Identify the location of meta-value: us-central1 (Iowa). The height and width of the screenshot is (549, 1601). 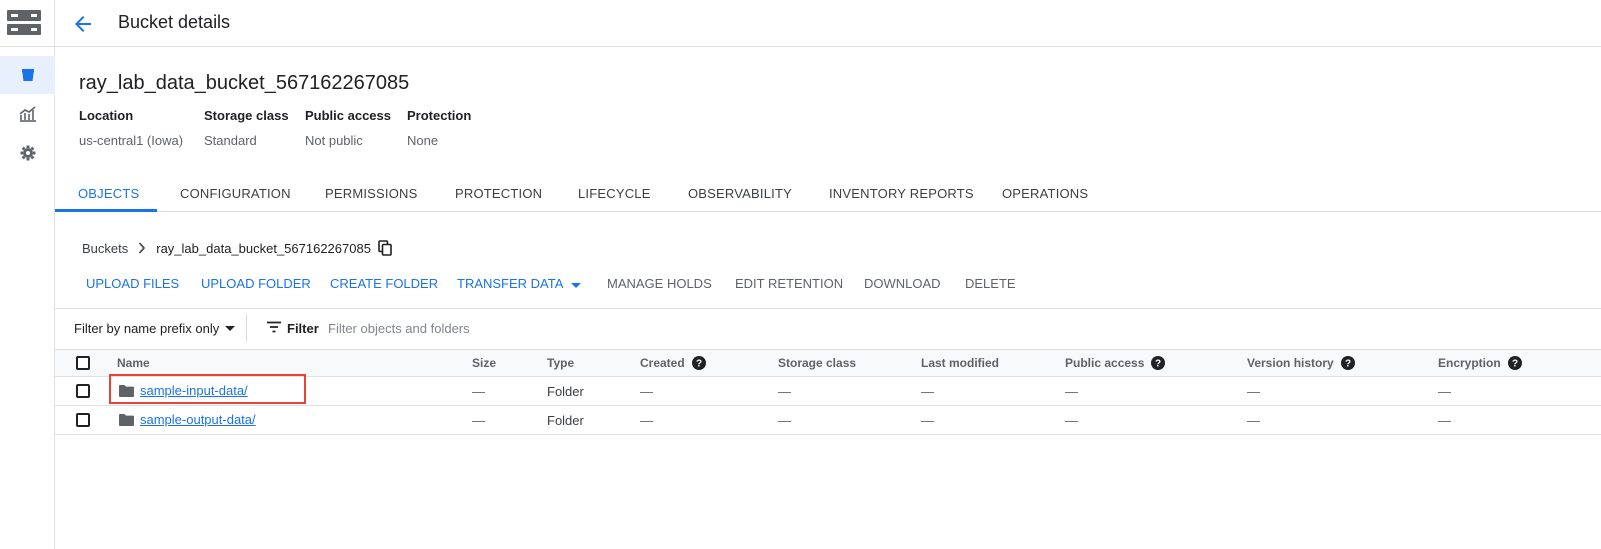
(131, 140).